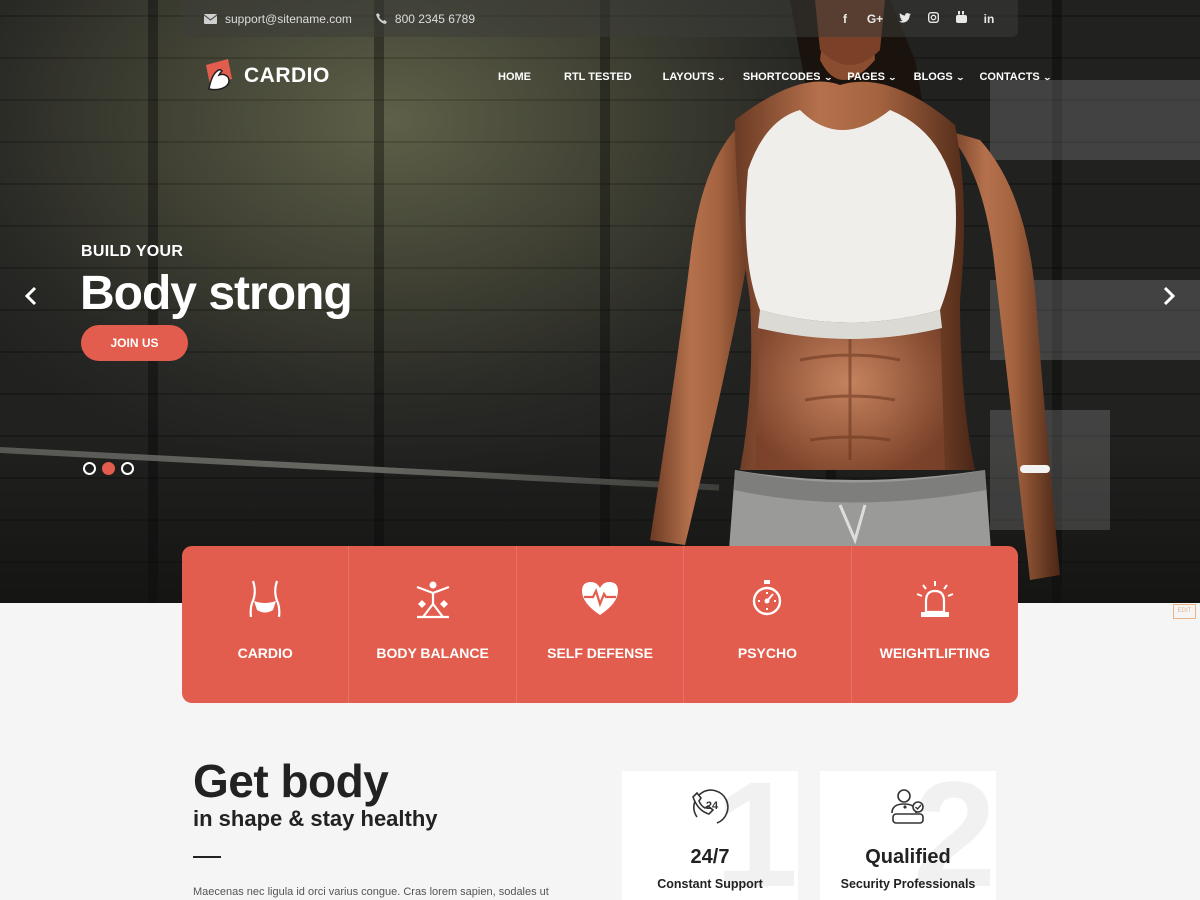 The width and height of the screenshot is (1200, 900). What do you see at coordinates (514, 77) in the screenshot?
I see `nav-item-home: HOME` at bounding box center [514, 77].